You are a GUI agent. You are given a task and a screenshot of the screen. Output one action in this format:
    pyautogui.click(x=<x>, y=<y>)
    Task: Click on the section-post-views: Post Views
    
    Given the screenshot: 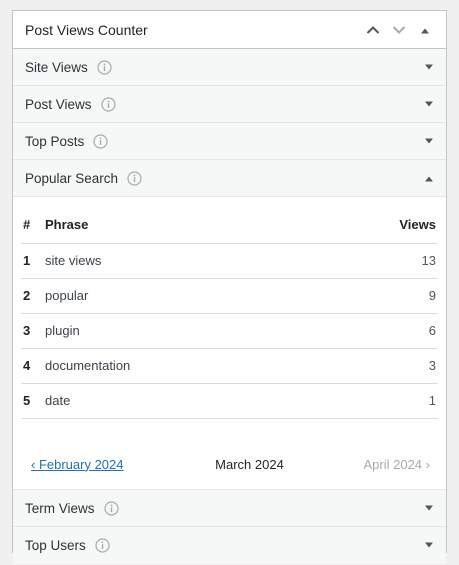 What is the action you would take?
    pyautogui.click(x=229, y=104)
    